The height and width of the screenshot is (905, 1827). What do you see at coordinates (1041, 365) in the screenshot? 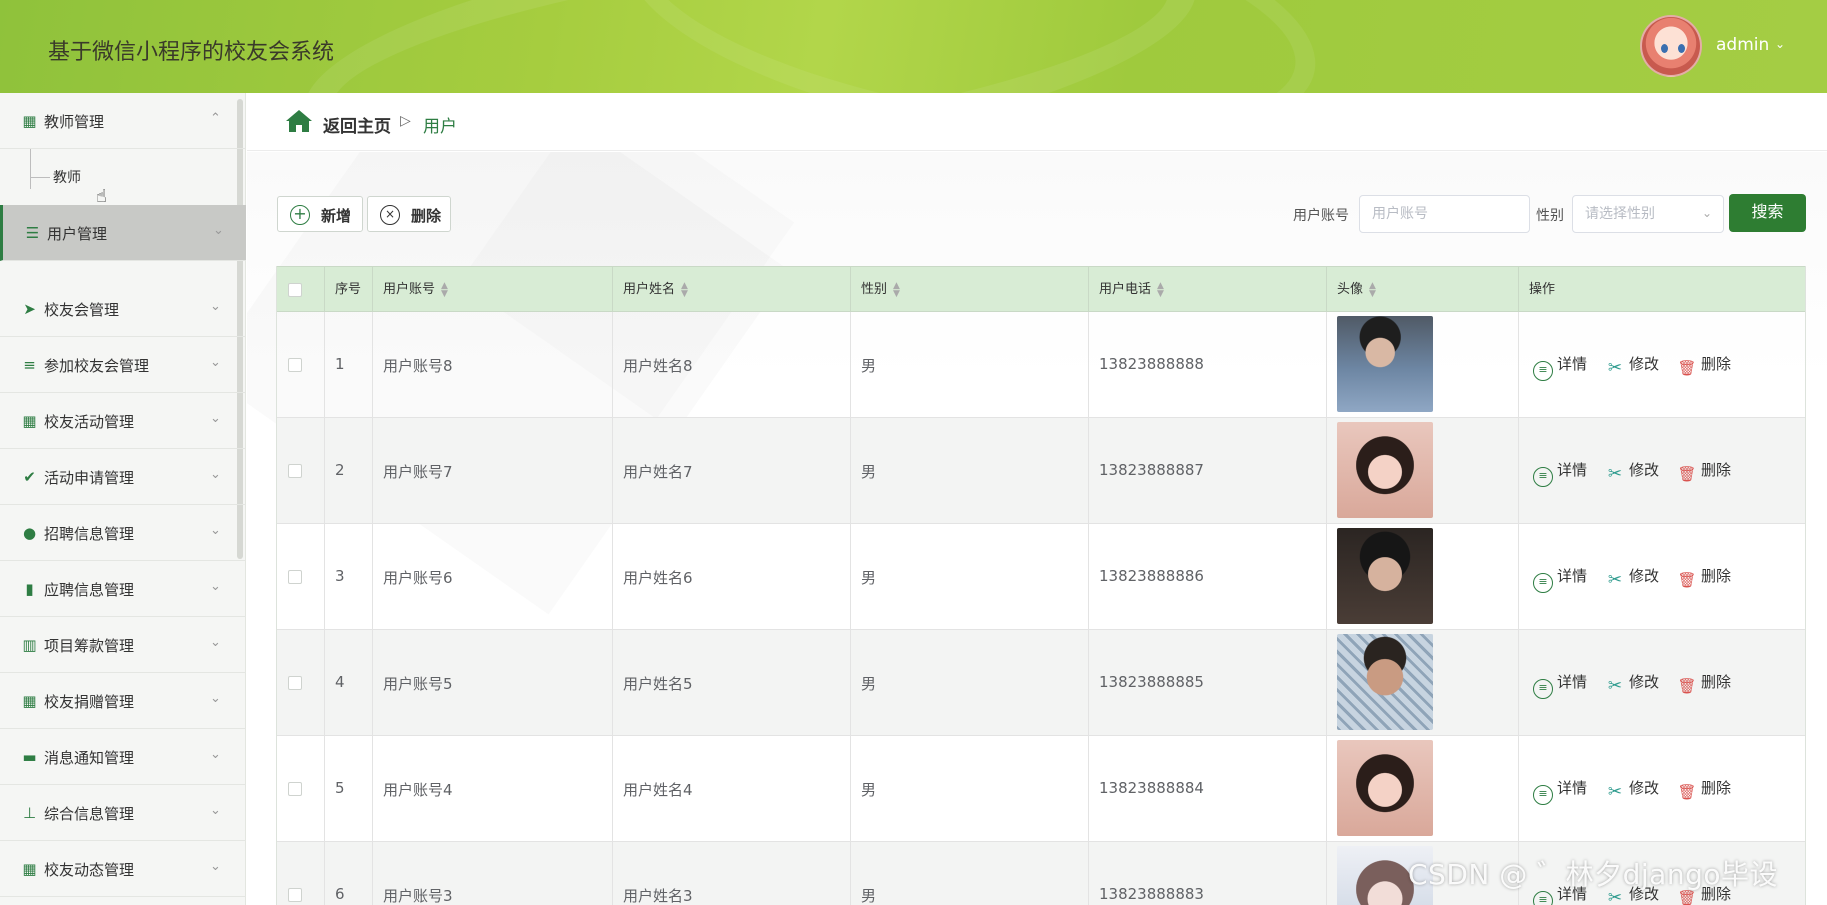
I see `table-row: 1 用户账号8 用户姓名8 男 13823888888 ≡ 详情 ✂ 修改 🗑 删除` at bounding box center [1041, 365].